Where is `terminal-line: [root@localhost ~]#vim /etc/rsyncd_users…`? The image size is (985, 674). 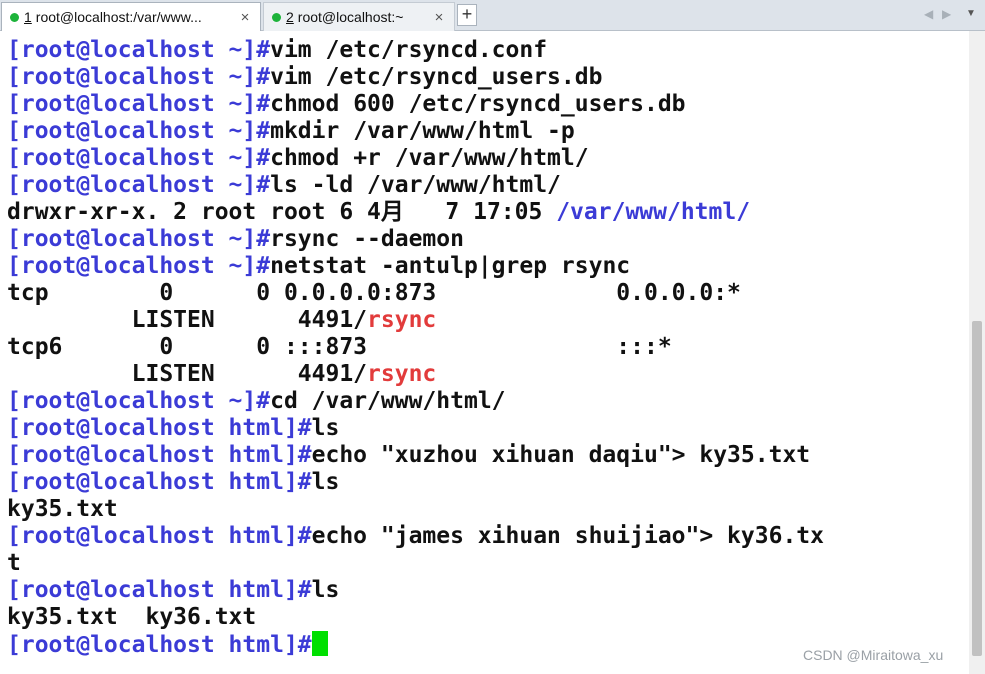 terminal-line: [root@localhost ~]#vim /etc/rsyncd_users… is located at coordinates (488, 77).